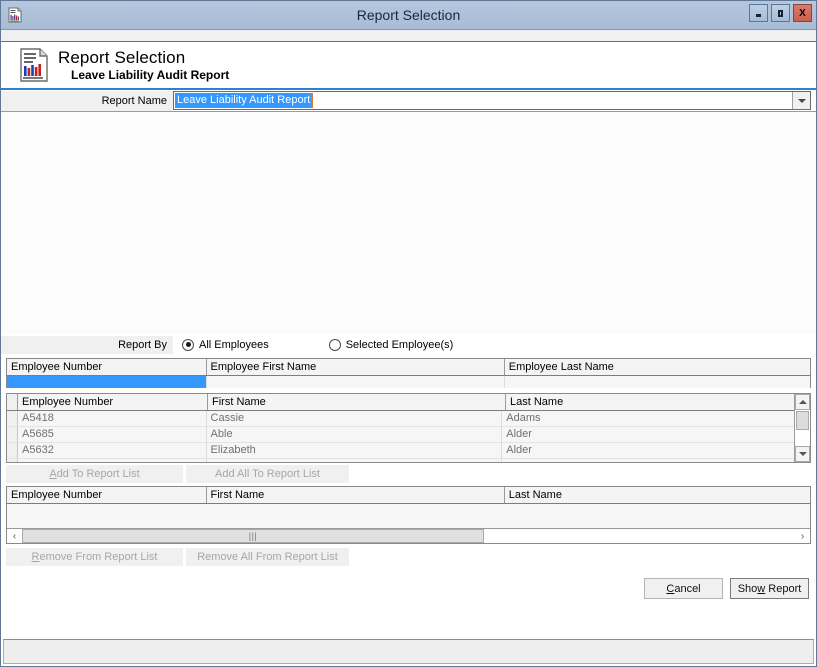  Describe the element at coordinates (122, 57) in the screenshot. I see `page-title: Report Selection` at that location.